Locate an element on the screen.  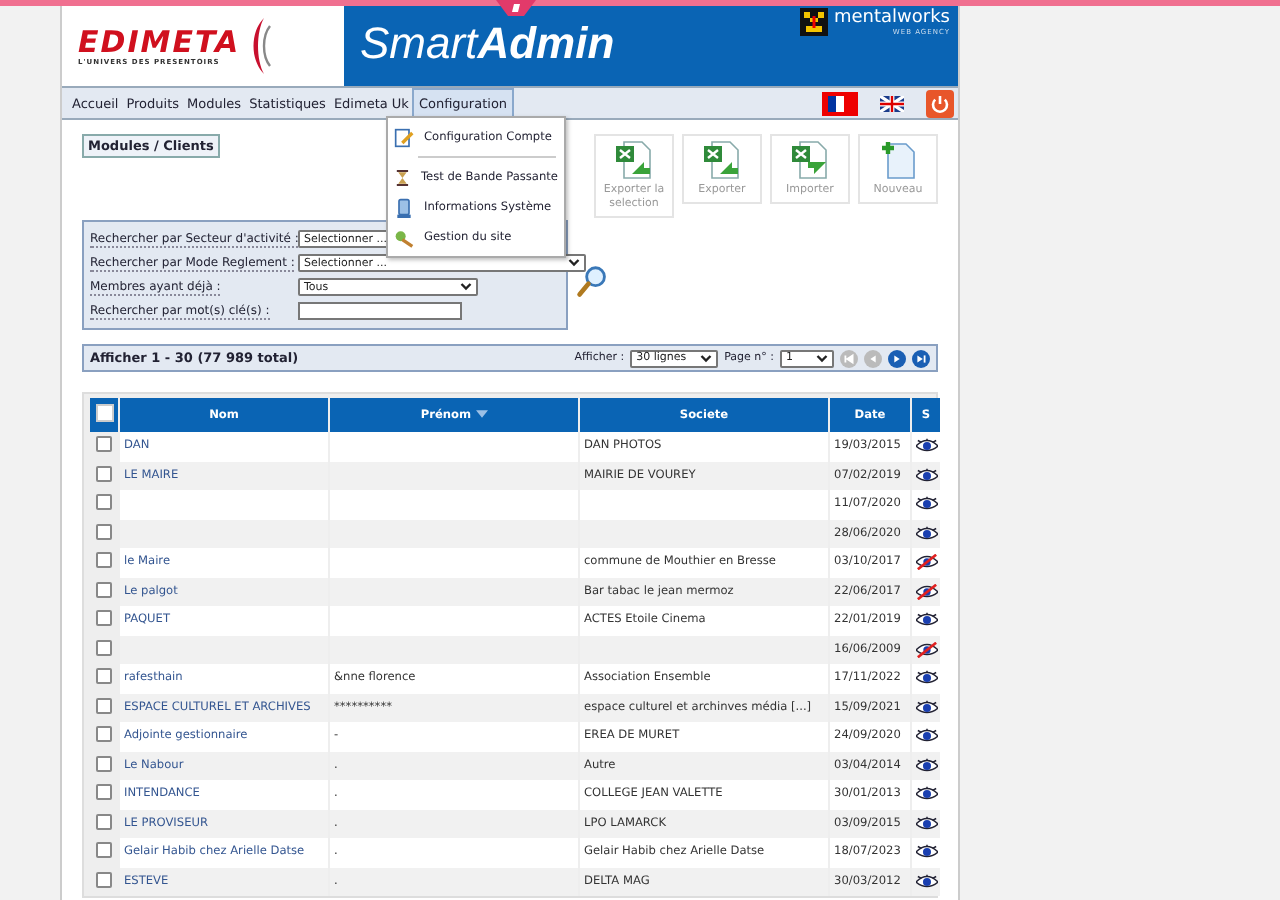
app-title: SmartAdmin is located at coordinates (487, 44).